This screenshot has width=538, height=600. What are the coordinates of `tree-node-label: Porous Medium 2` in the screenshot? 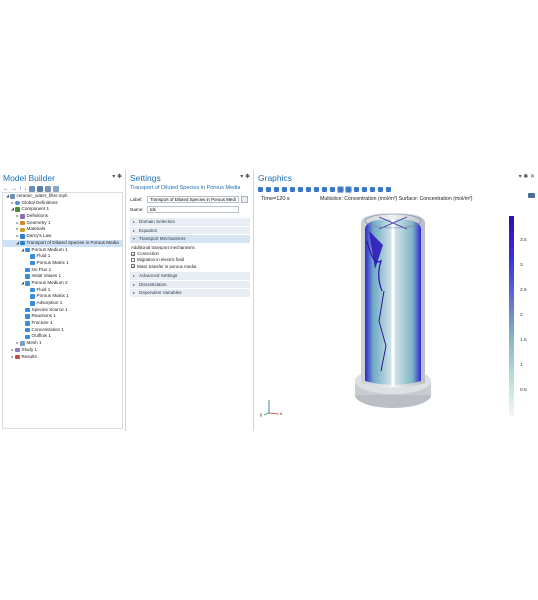 It's located at (49, 282).